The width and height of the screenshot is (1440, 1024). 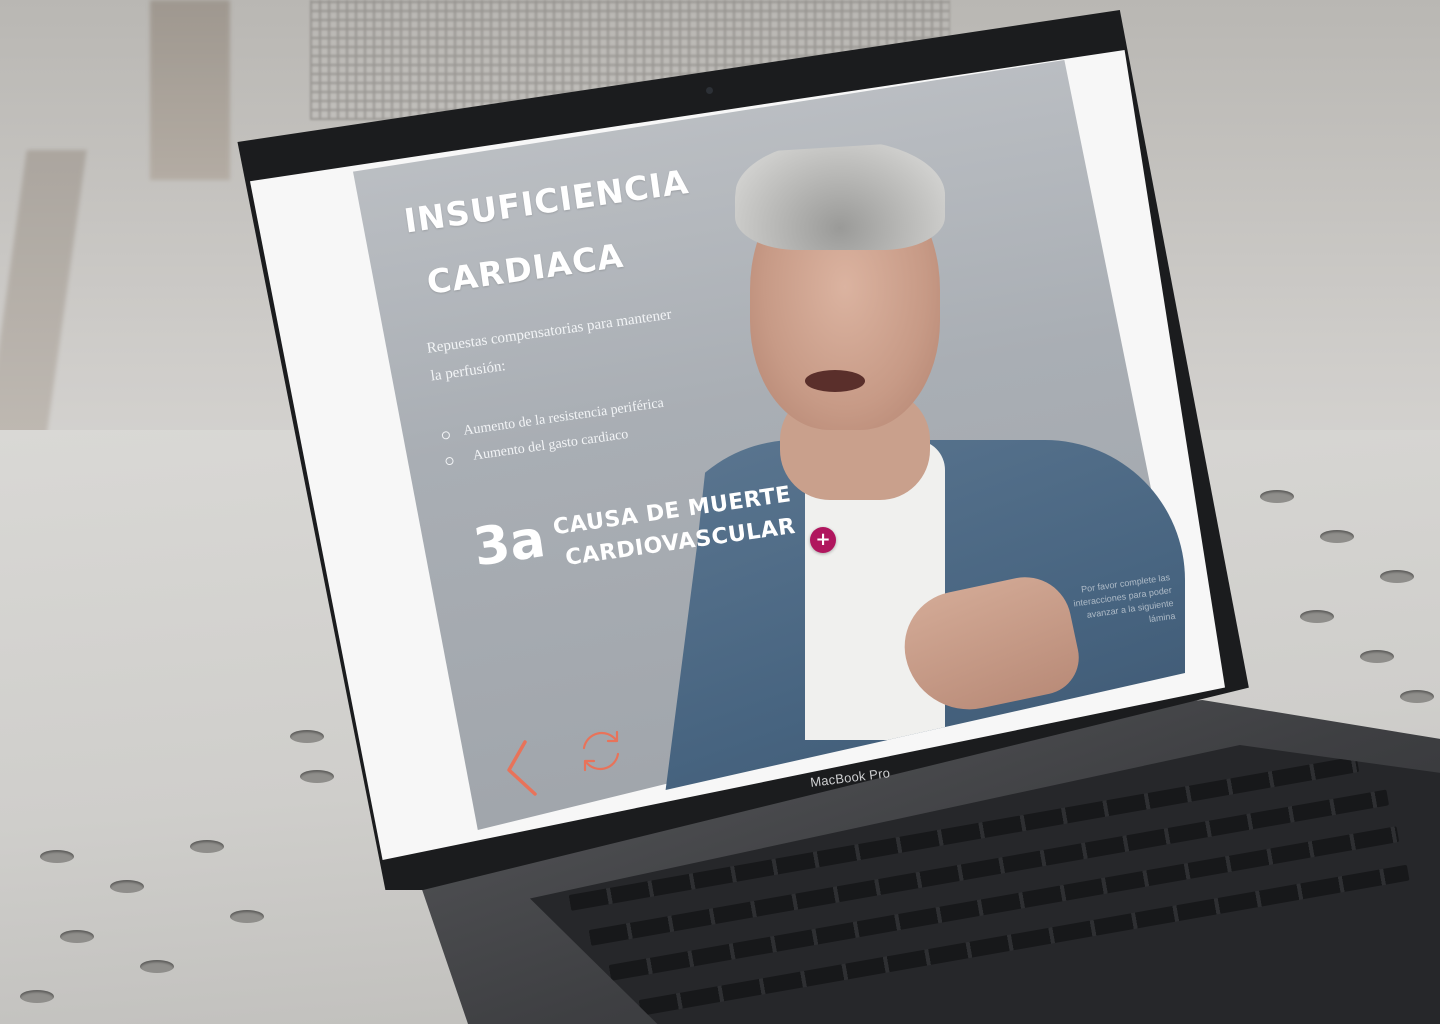 I want to click on expand-plus-button: +, so click(x=823, y=540).